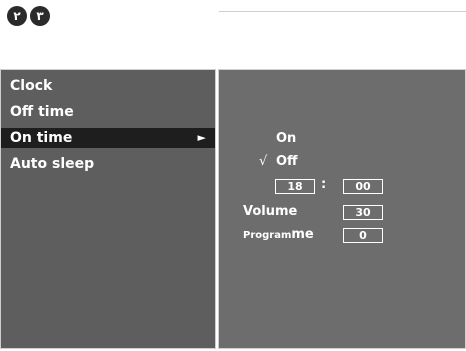 Image resolution: width=466 pixels, height=351 pixels. What do you see at coordinates (28, 16) in the screenshot?
I see `step-badges: ٢ ٣` at bounding box center [28, 16].